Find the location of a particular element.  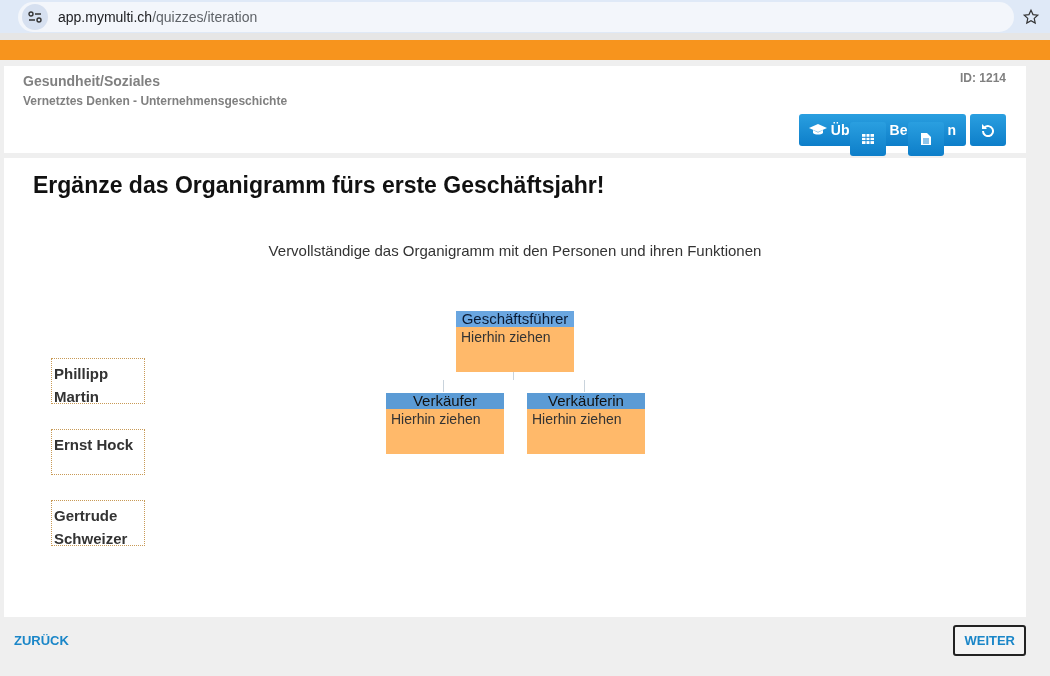

quiz-subtitle: Vernetztes Denken - Unternehmensgeschichte is located at coordinates (155, 101).